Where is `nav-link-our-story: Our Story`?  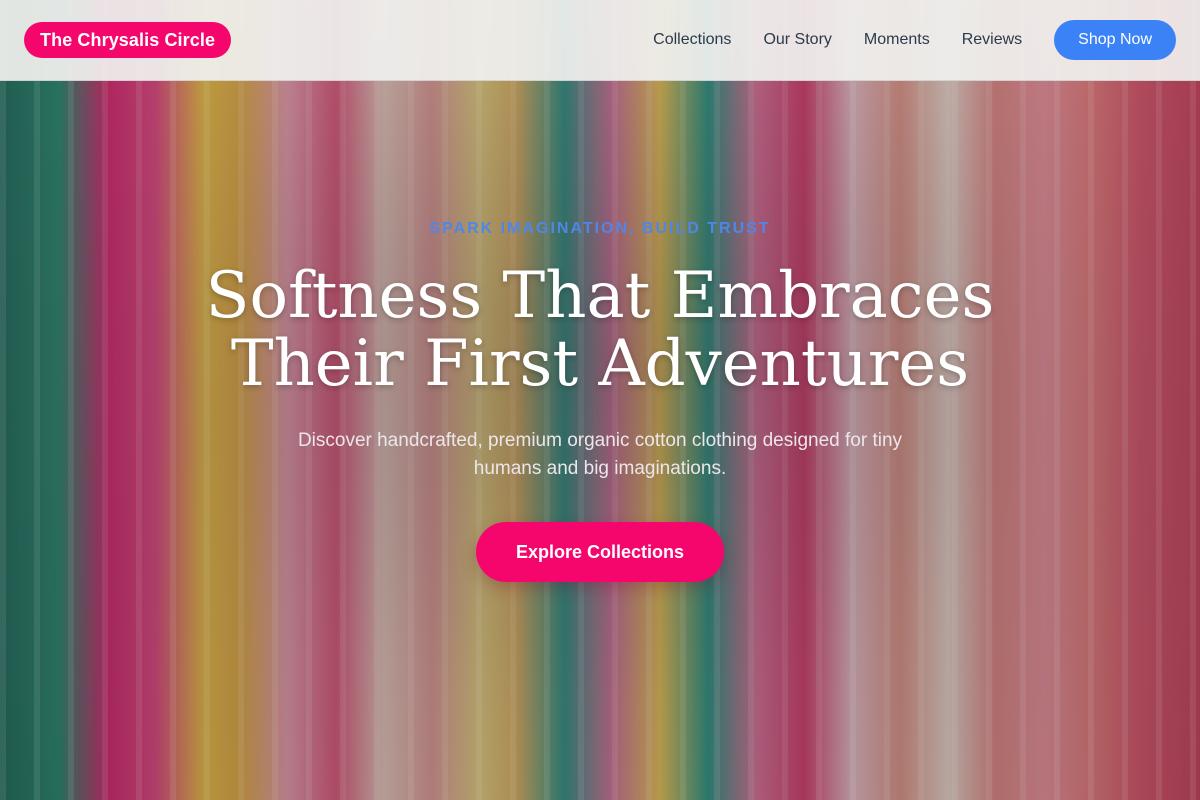
nav-link-our-story: Our Story is located at coordinates (797, 40).